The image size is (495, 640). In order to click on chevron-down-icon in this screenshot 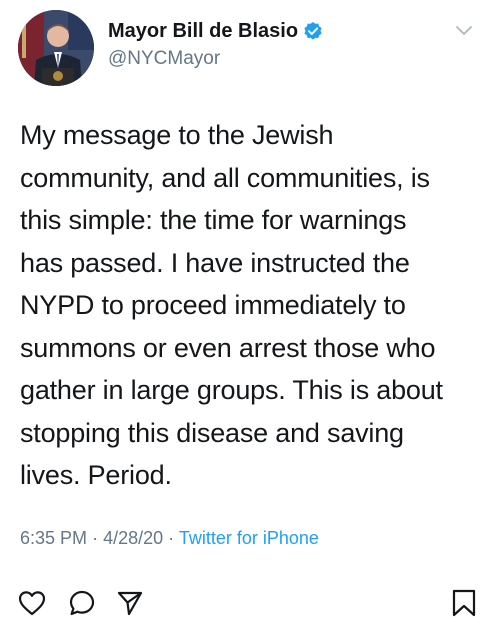, I will do `click(464, 30)`.